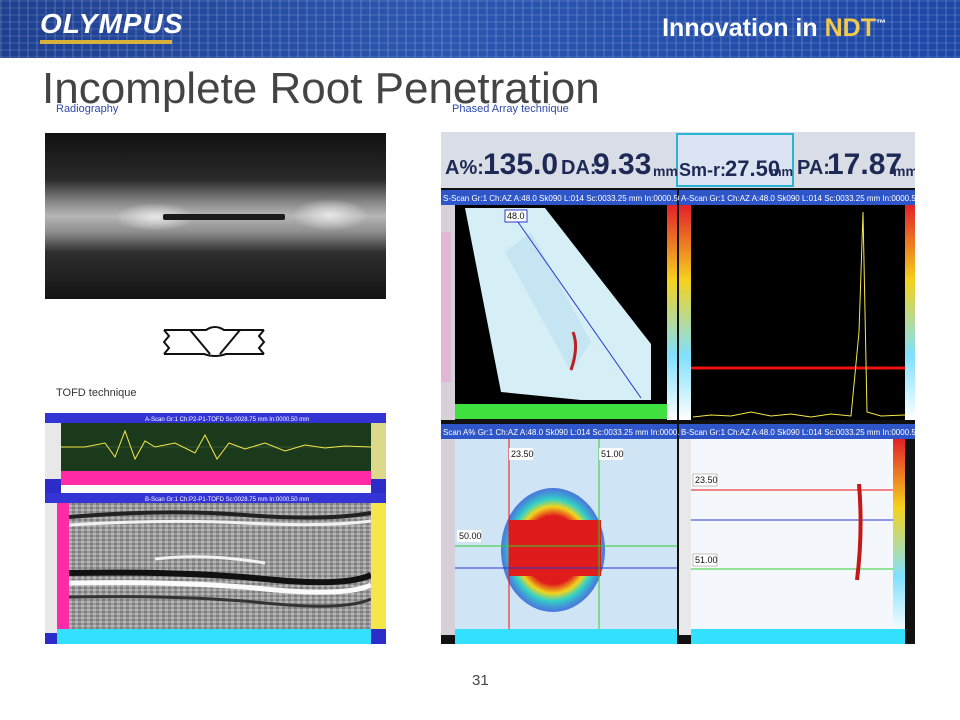 This screenshot has width=960, height=720. I want to click on olympus-logo: OLYMPUS, so click(112, 23).